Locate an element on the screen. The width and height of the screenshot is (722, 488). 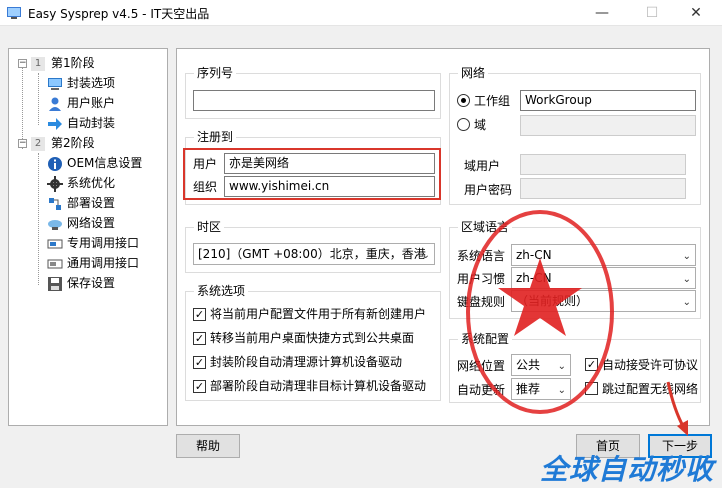
workgroup-label: 工作组 is located at coordinates (492, 101).